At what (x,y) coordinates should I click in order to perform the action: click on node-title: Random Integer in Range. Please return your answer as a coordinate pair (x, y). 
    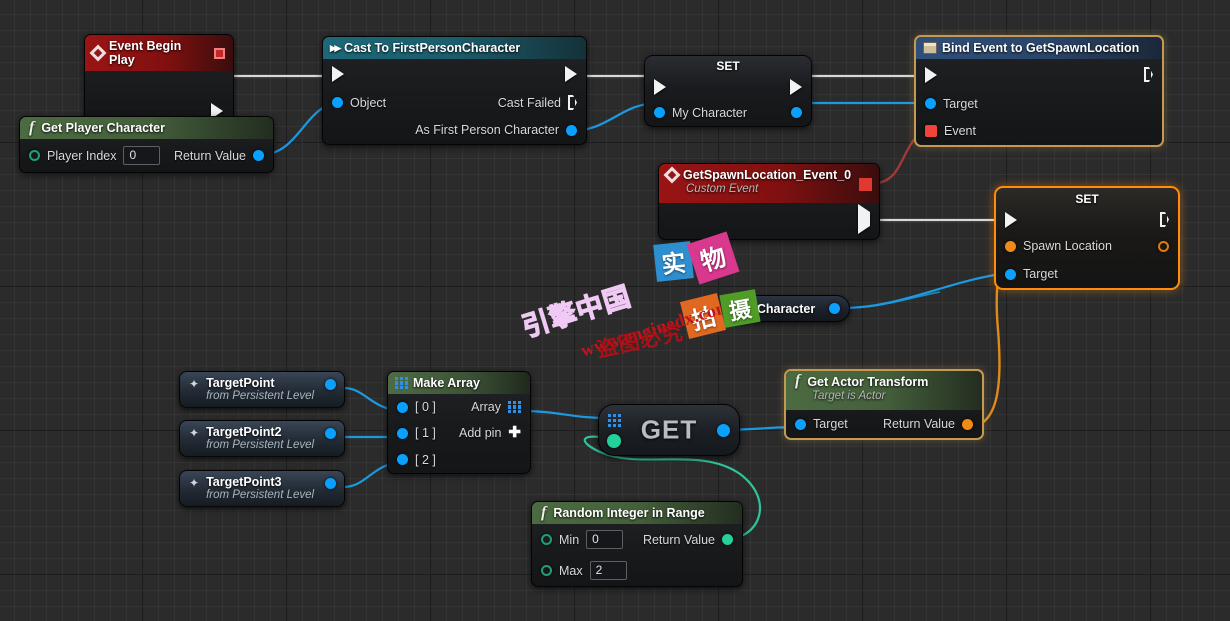
    Looking at the image, I should click on (629, 513).